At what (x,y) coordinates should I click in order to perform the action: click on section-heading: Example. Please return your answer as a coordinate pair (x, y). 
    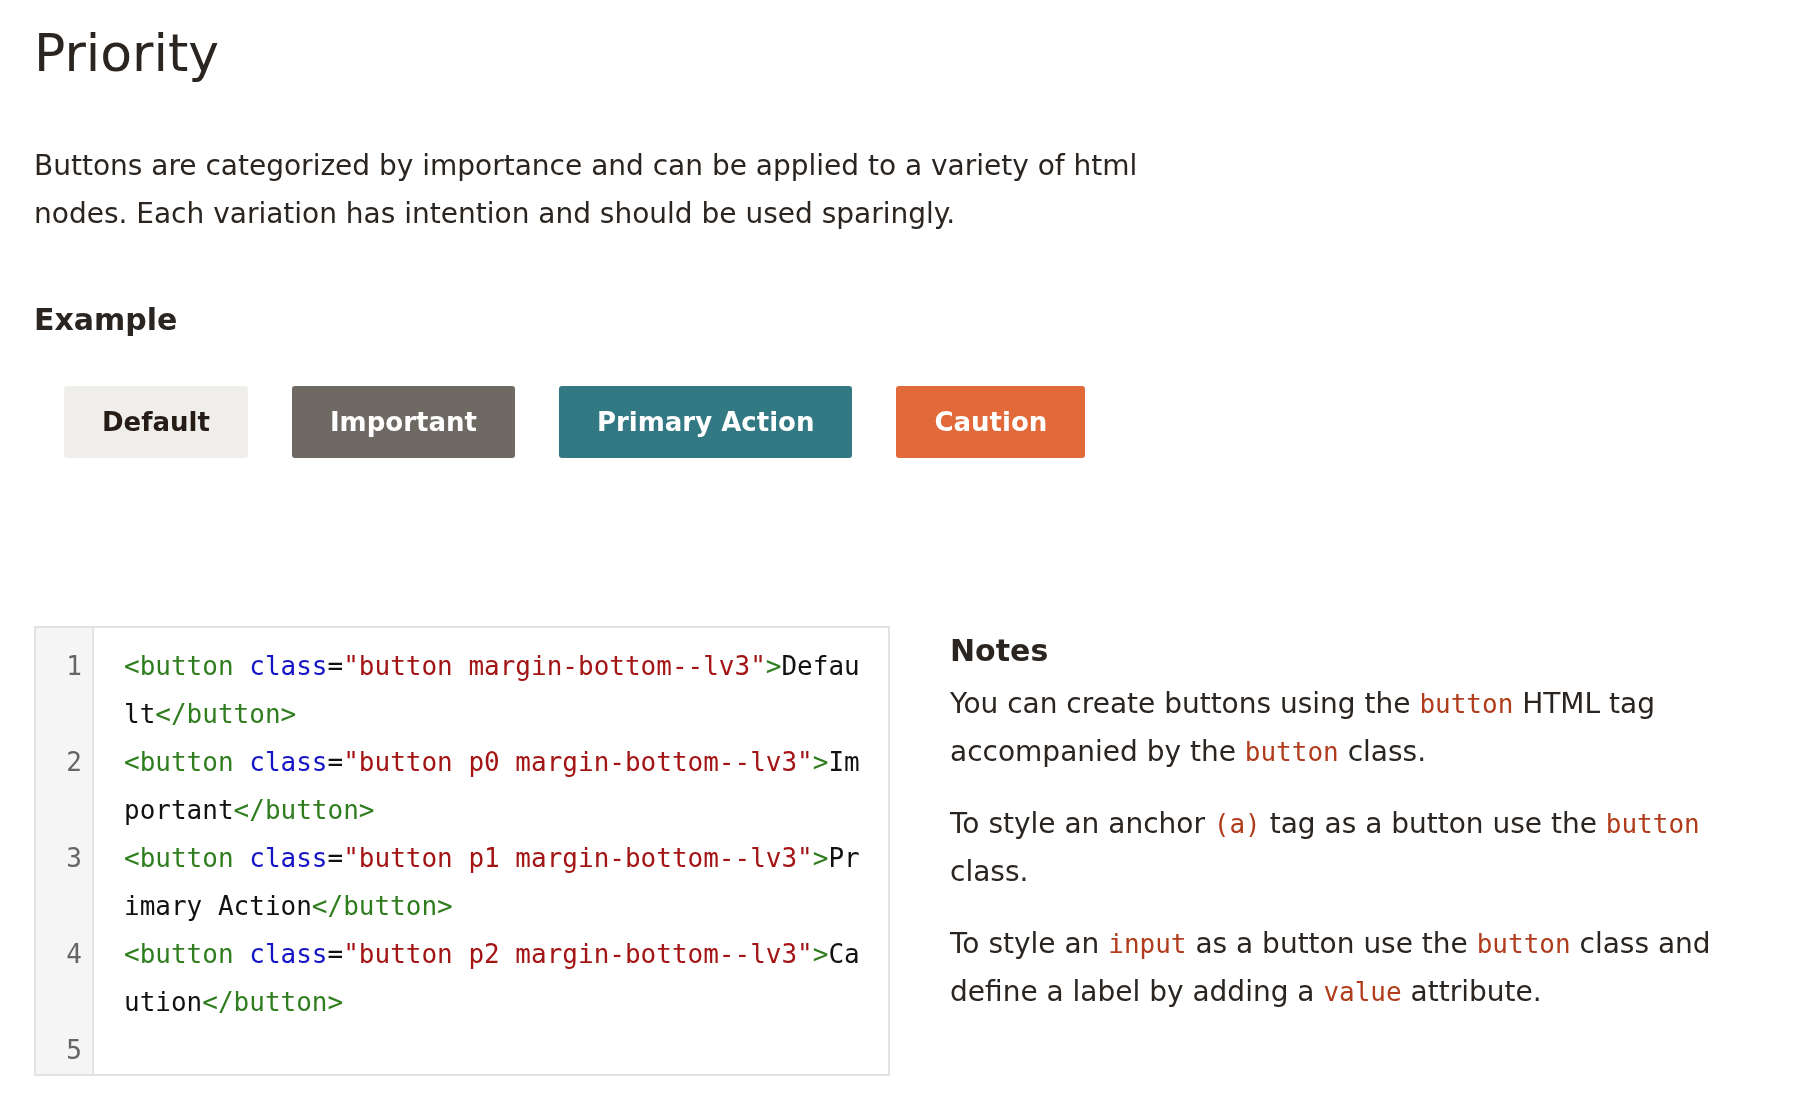
    Looking at the image, I should click on (106, 320).